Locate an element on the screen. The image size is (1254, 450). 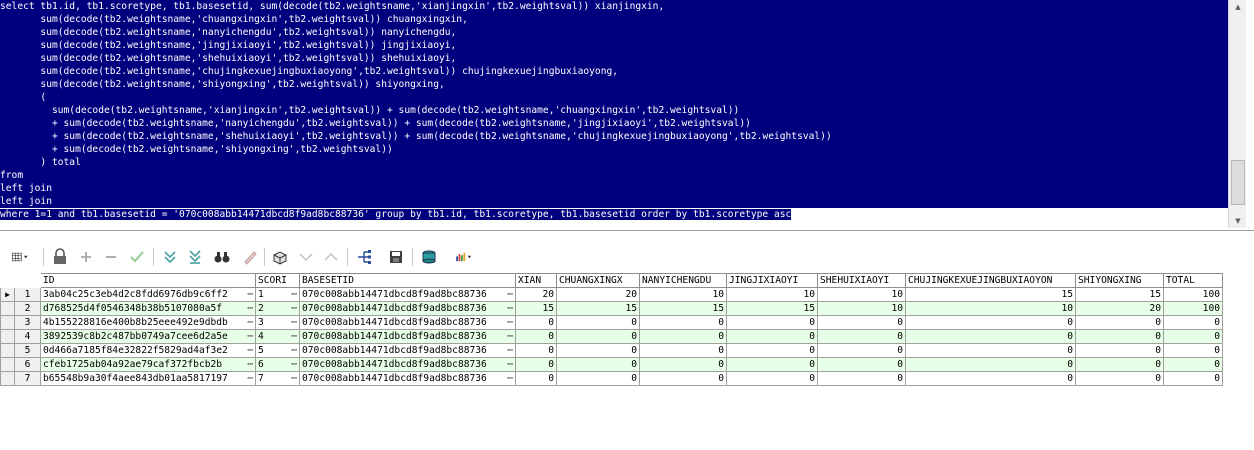
scroll-up-icon: ▲ is located at coordinates (1238, 7).